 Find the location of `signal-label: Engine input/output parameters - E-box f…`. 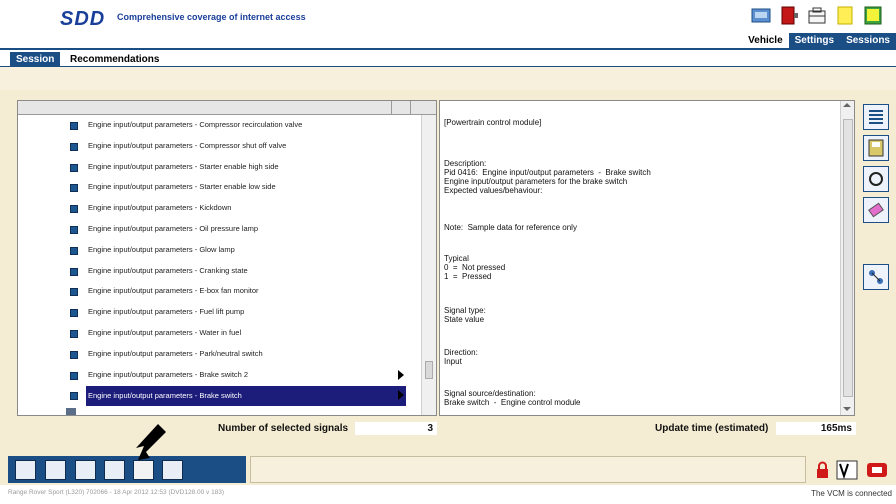

signal-label: Engine input/output parameters - E-box f… is located at coordinates (173, 290).